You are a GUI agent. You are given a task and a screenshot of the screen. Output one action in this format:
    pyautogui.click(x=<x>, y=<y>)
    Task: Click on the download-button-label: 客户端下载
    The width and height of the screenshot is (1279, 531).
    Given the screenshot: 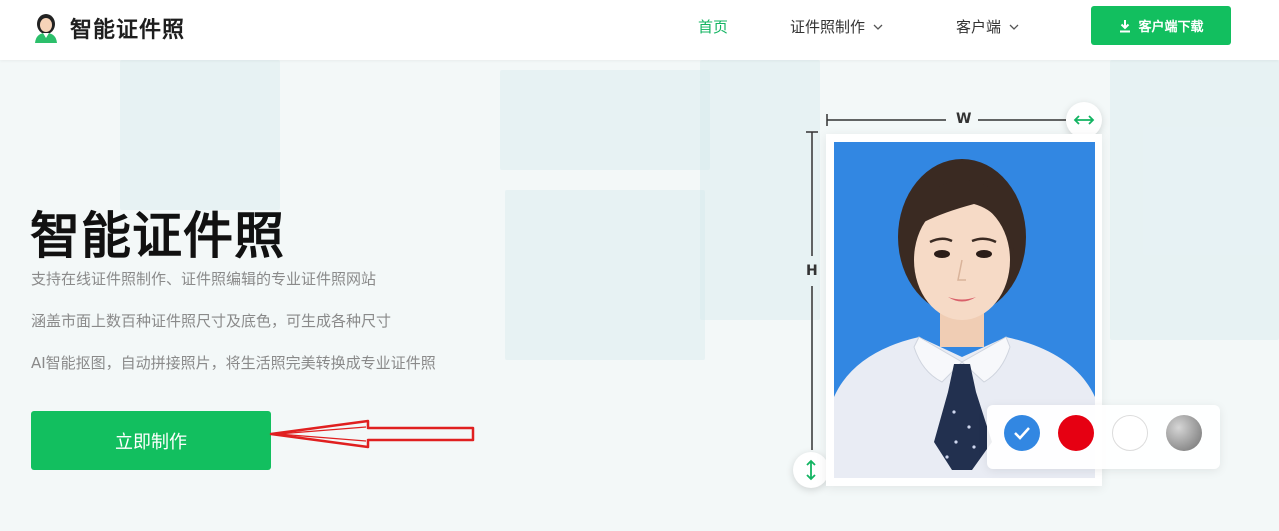 What is the action you would take?
    pyautogui.click(x=1171, y=27)
    